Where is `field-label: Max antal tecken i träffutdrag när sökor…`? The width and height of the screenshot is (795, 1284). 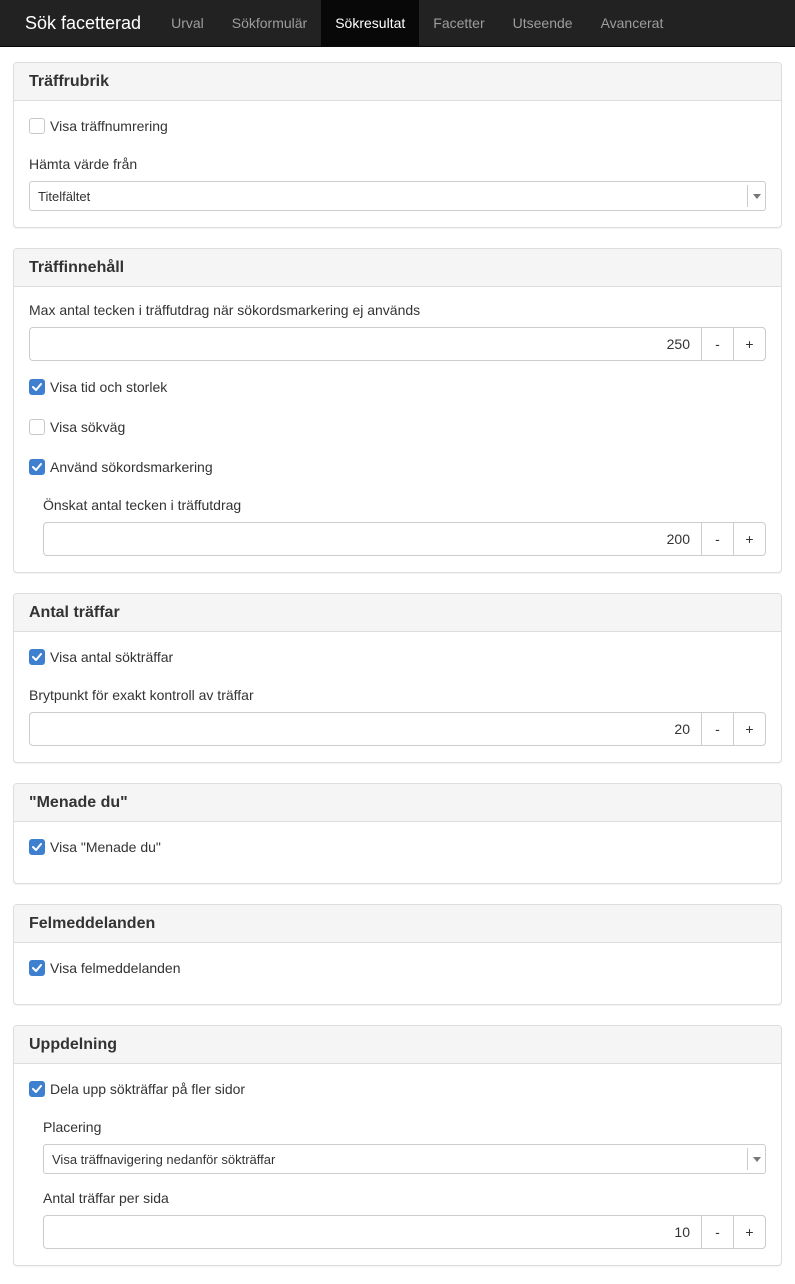 field-label: Max antal tecken i träffutdrag när sökor… is located at coordinates (225, 310).